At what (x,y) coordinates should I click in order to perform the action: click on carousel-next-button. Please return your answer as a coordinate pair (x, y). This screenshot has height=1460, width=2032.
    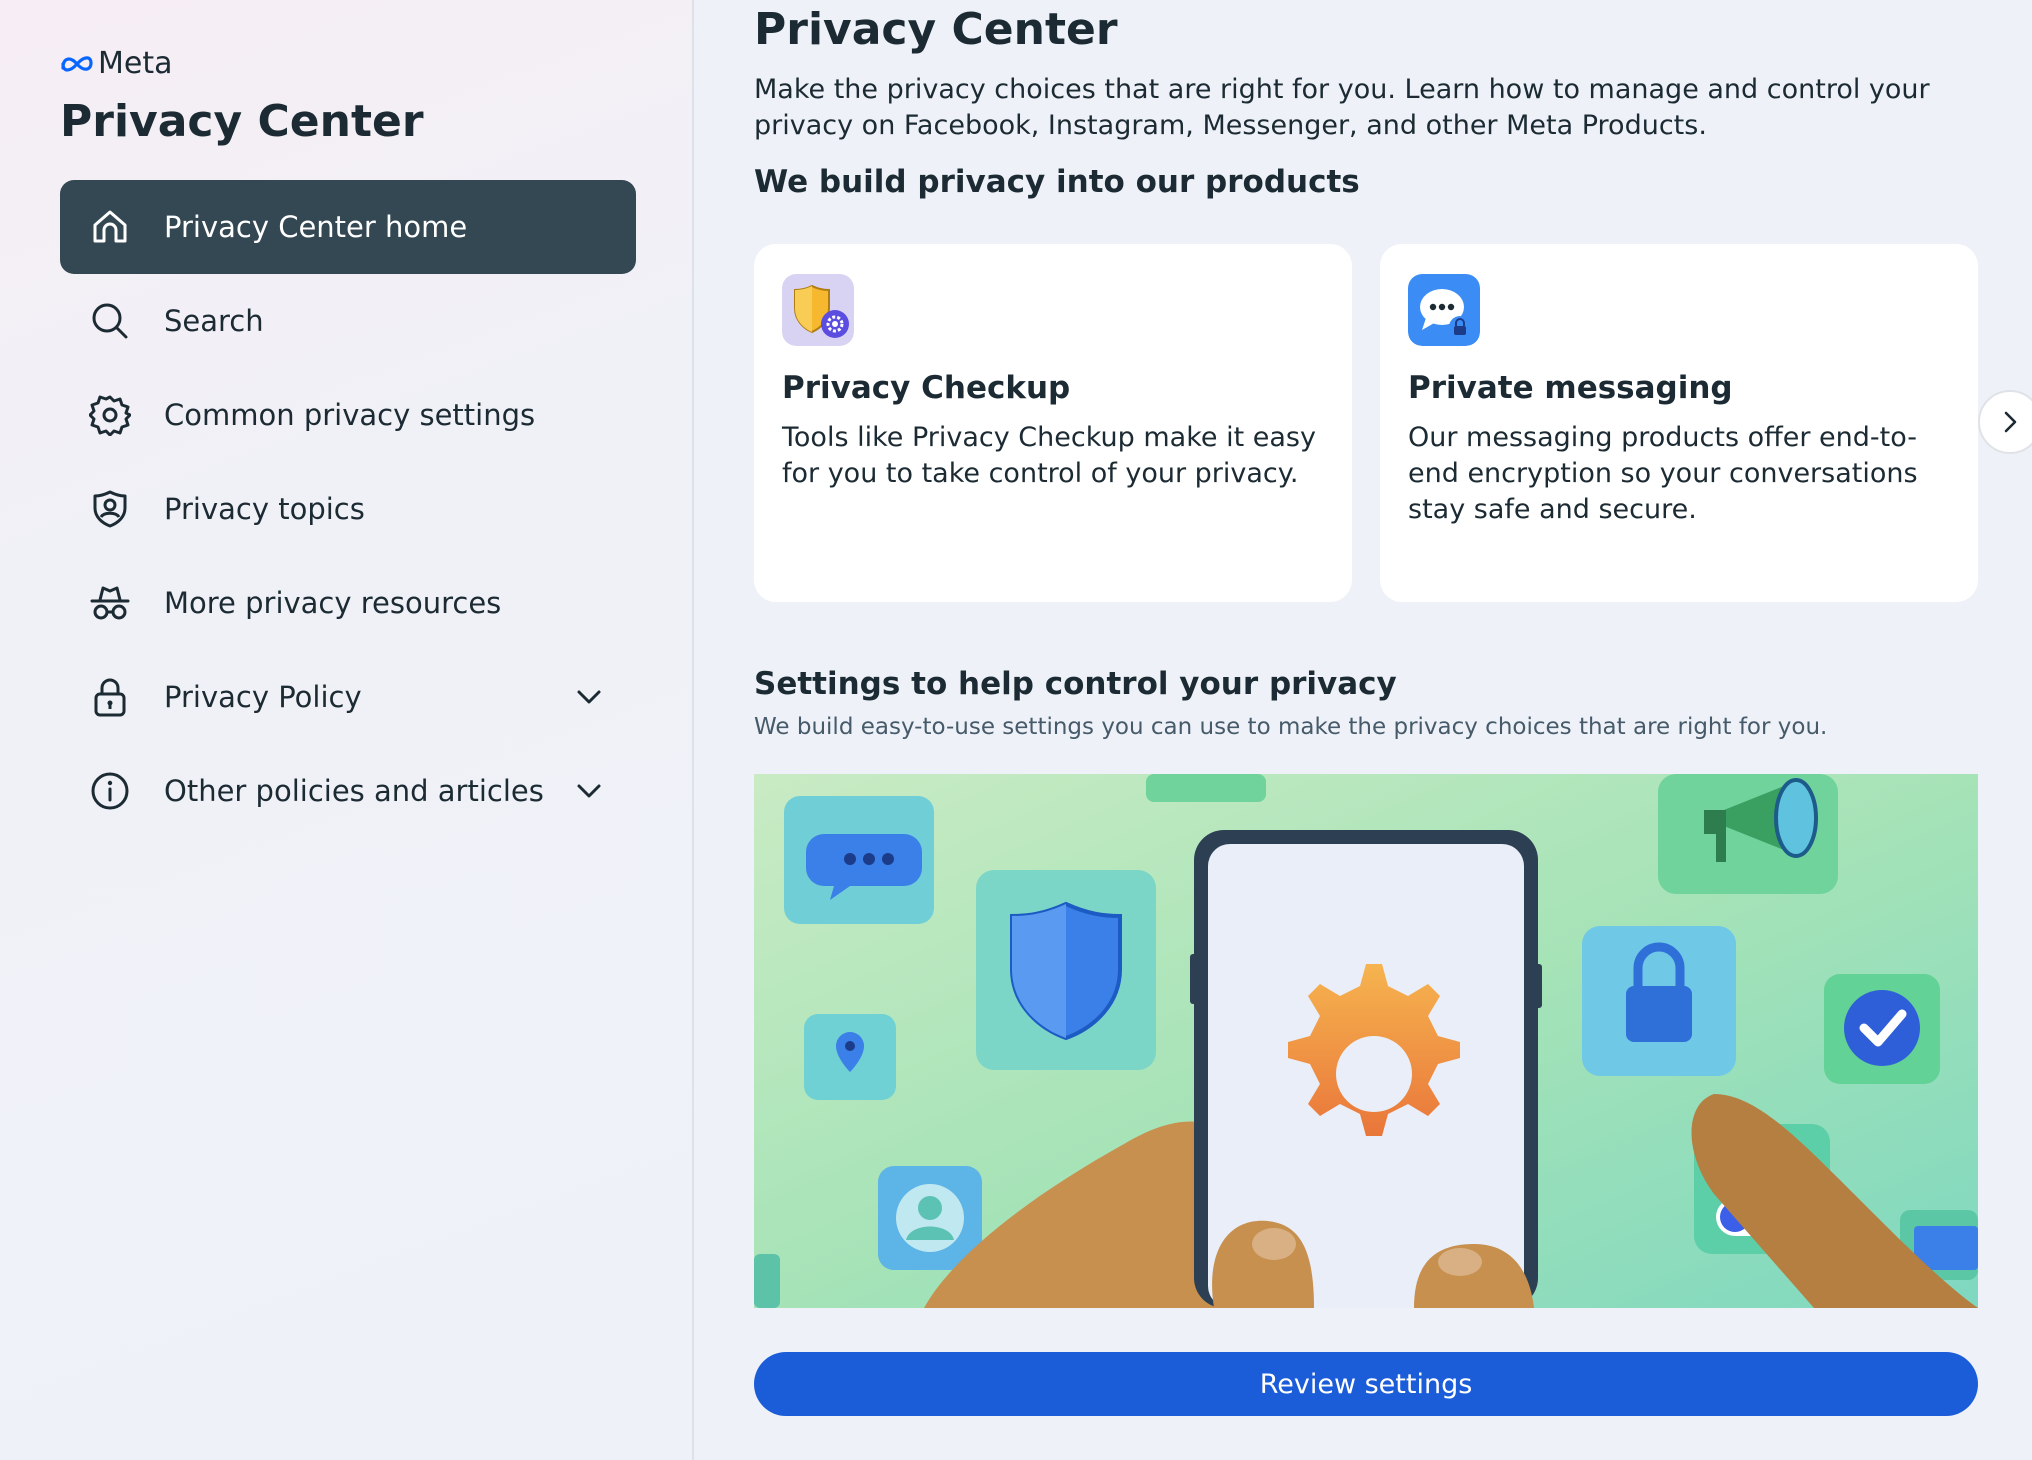
    Looking at the image, I should click on (2005, 422).